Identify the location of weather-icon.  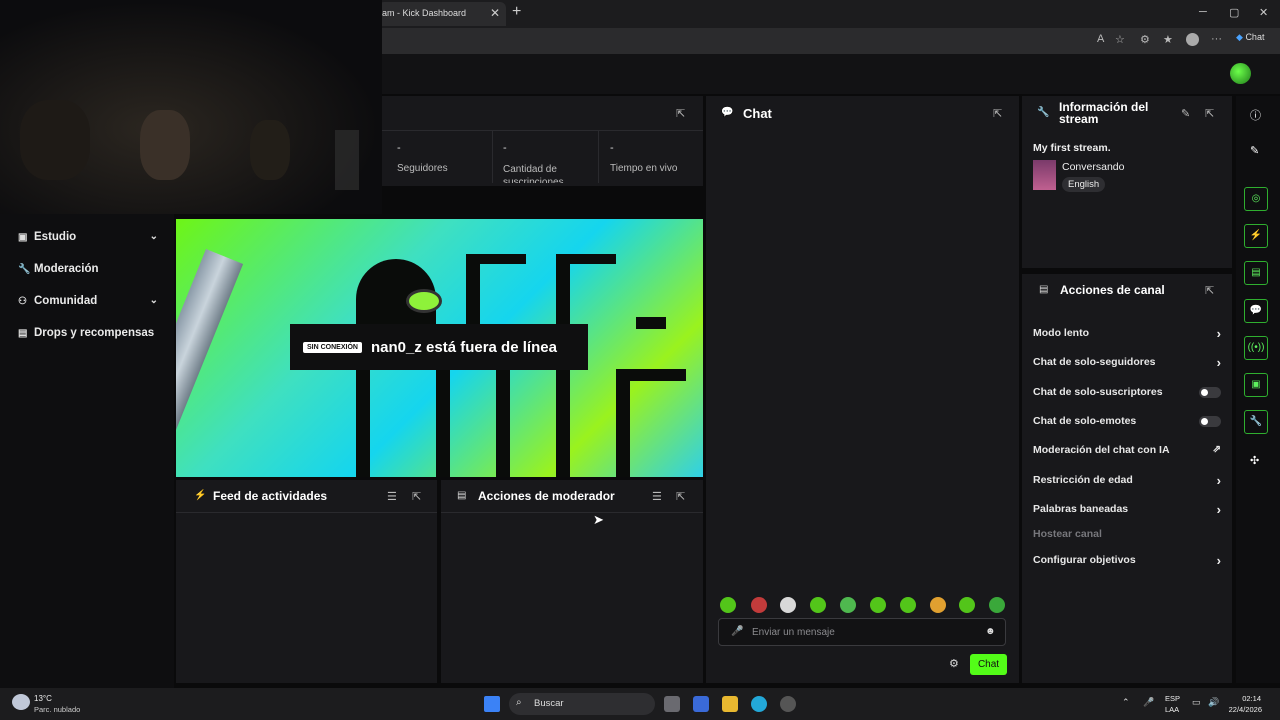
(21, 702).